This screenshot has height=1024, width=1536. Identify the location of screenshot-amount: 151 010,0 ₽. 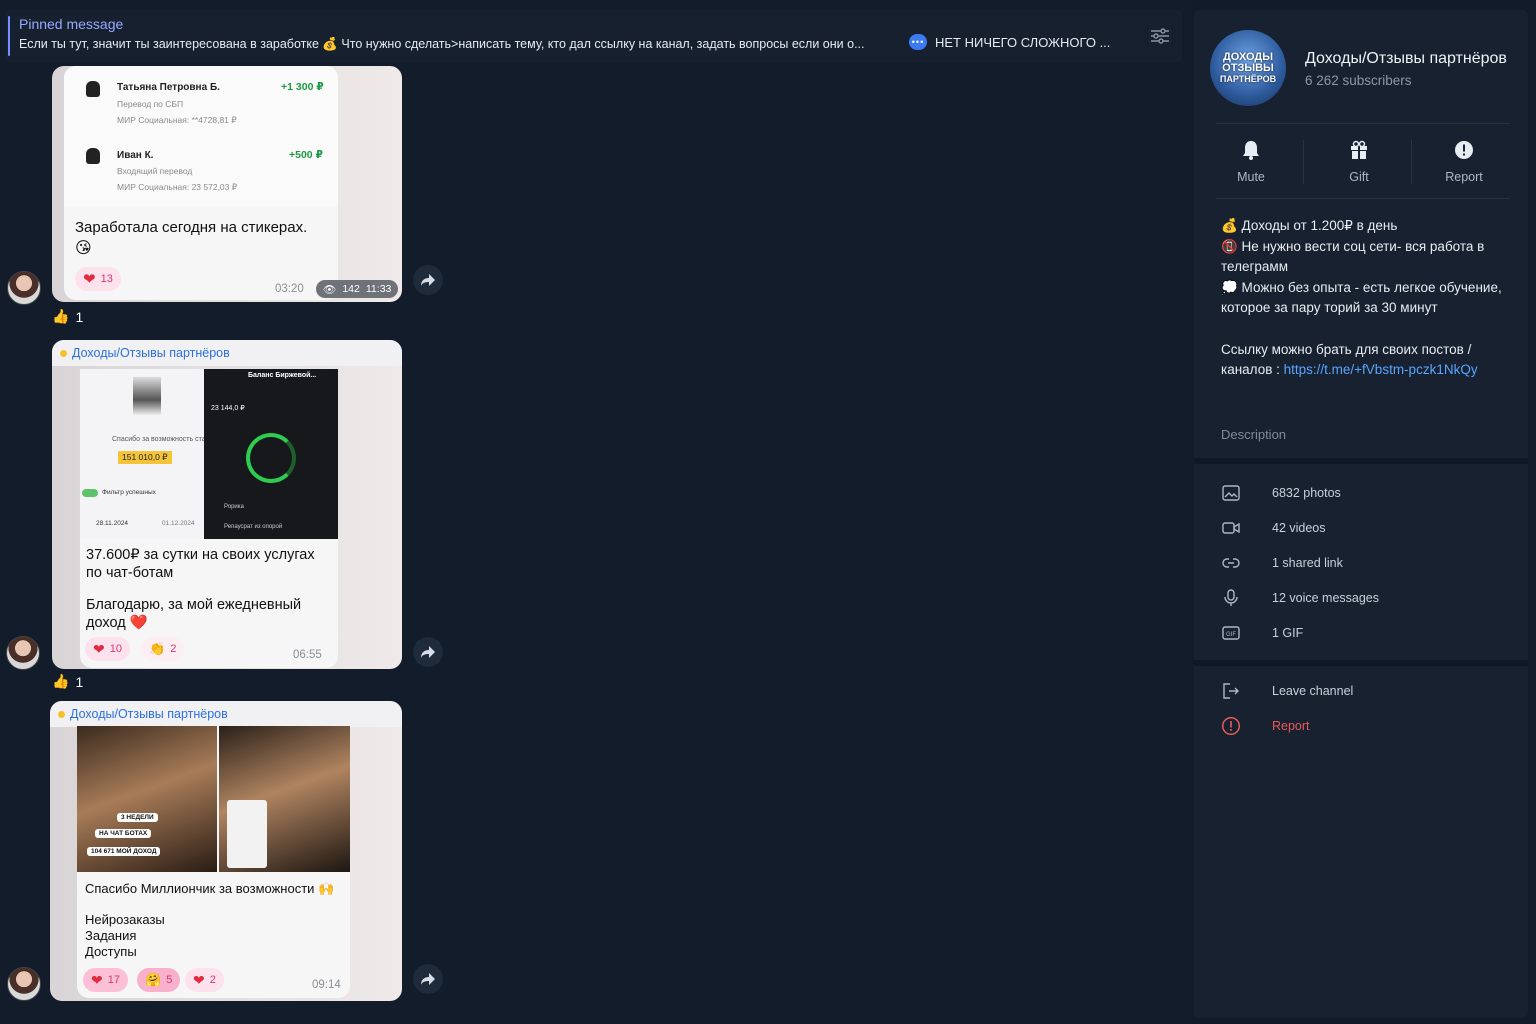
(145, 457).